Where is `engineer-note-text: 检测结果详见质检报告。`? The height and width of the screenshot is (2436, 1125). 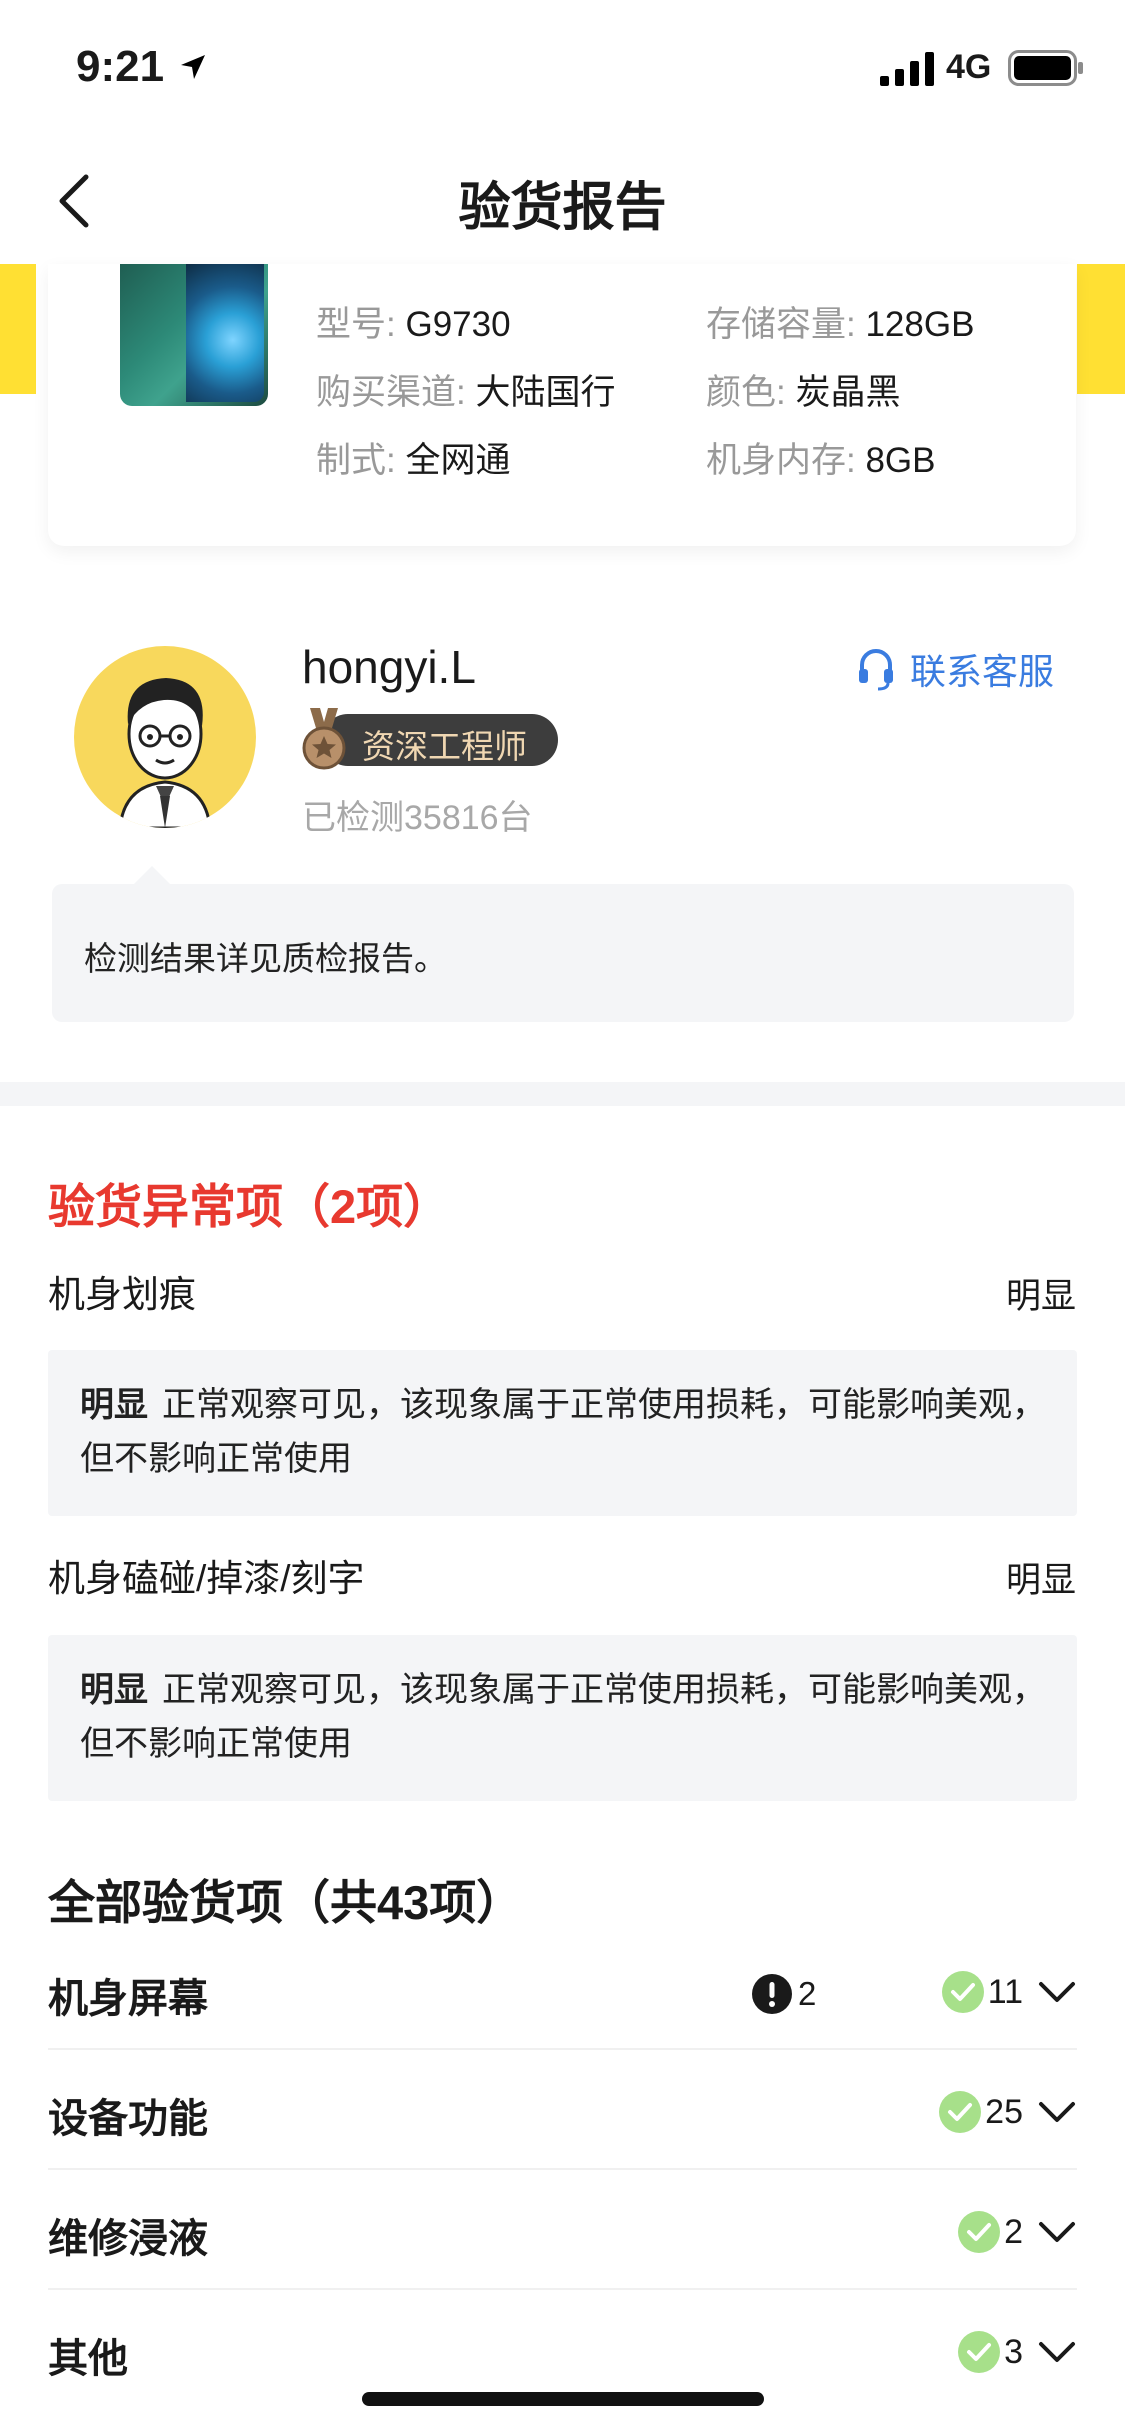
engineer-note-text: 检测结果详见质检报告。 is located at coordinates (265, 958).